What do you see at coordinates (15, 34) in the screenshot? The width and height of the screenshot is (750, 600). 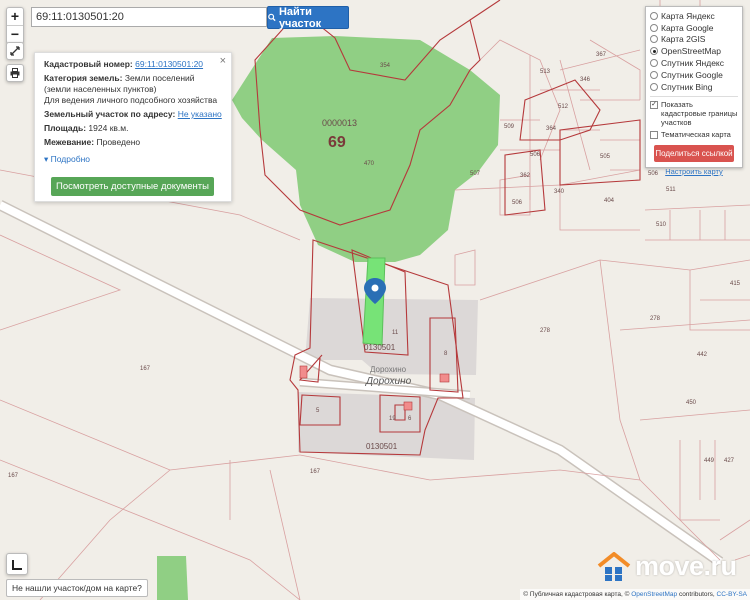 I see `zoom-out-button: −` at bounding box center [15, 34].